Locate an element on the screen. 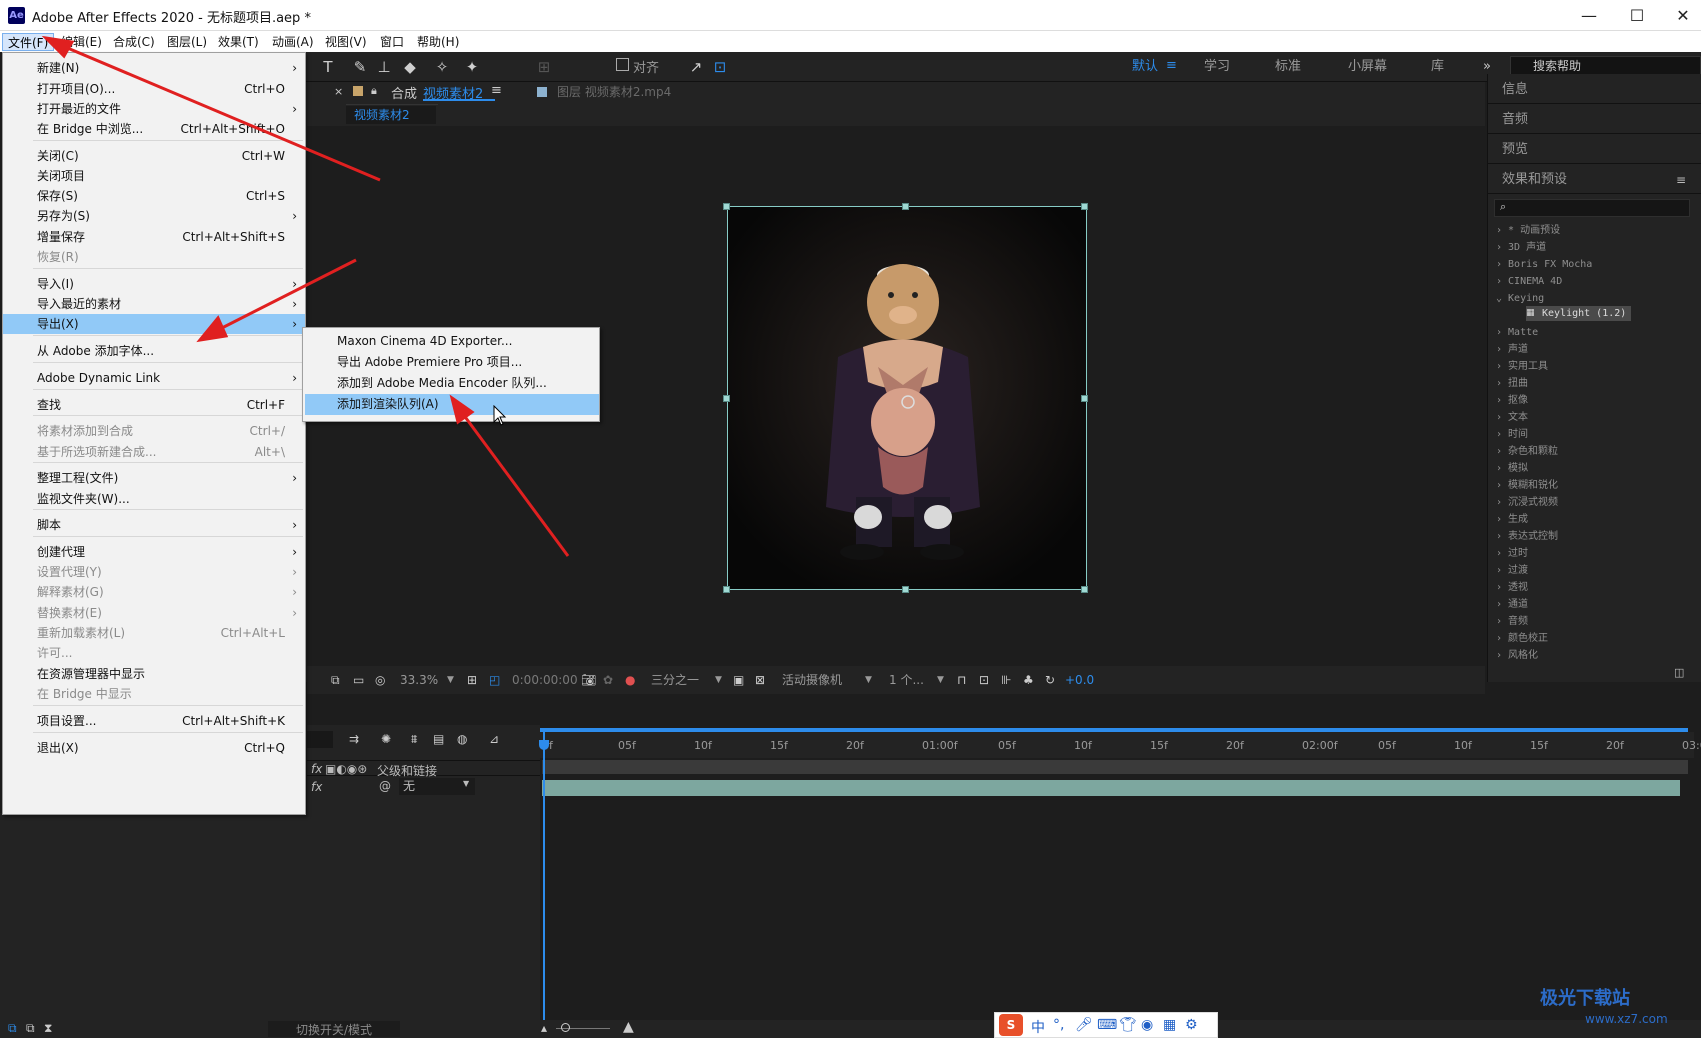 Image resolution: width=1701 pixels, height=1038 pixels. effect-category: › 音频 is located at coordinates (1512, 622).